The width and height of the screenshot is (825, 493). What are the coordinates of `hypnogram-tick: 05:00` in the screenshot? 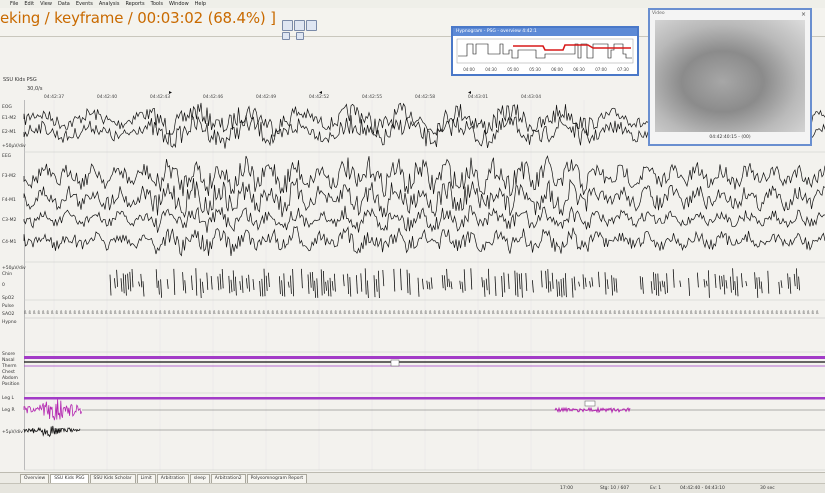 It's located at (513, 69).